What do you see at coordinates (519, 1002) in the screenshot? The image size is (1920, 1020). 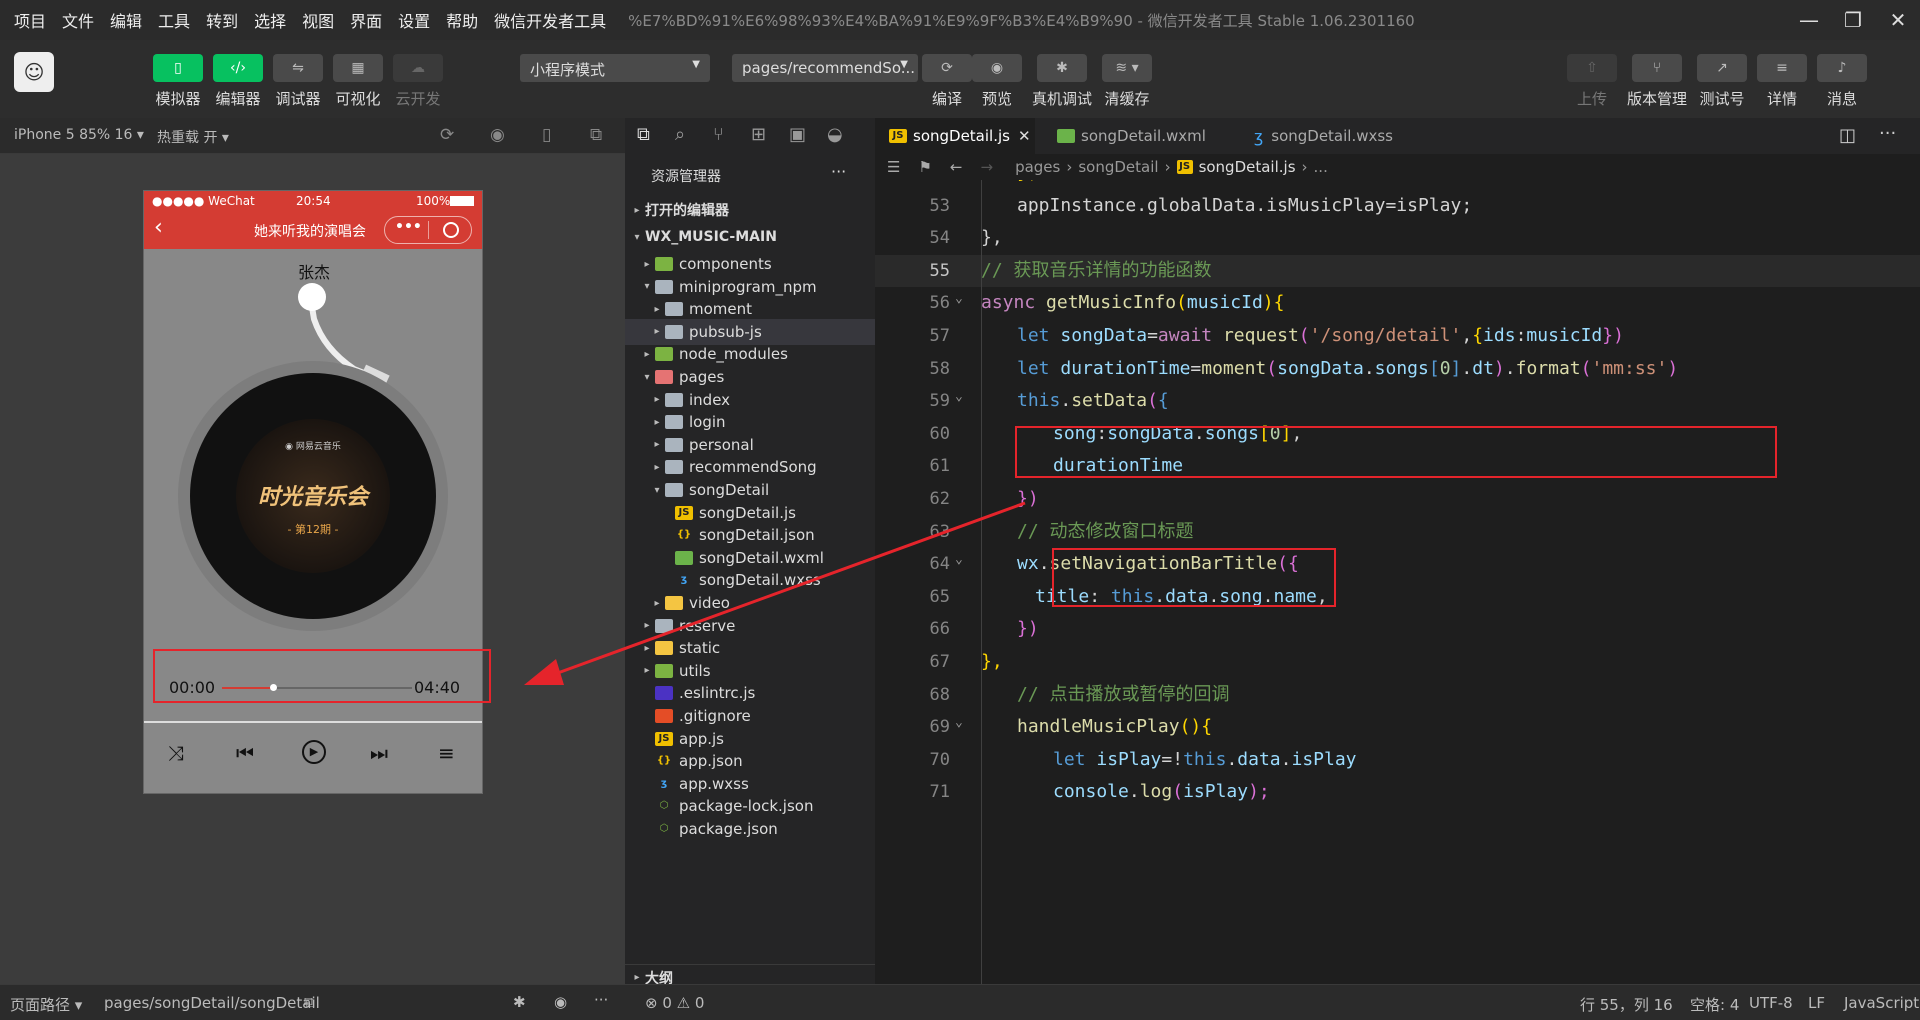 I see `bug-status-icon: ✱` at bounding box center [519, 1002].